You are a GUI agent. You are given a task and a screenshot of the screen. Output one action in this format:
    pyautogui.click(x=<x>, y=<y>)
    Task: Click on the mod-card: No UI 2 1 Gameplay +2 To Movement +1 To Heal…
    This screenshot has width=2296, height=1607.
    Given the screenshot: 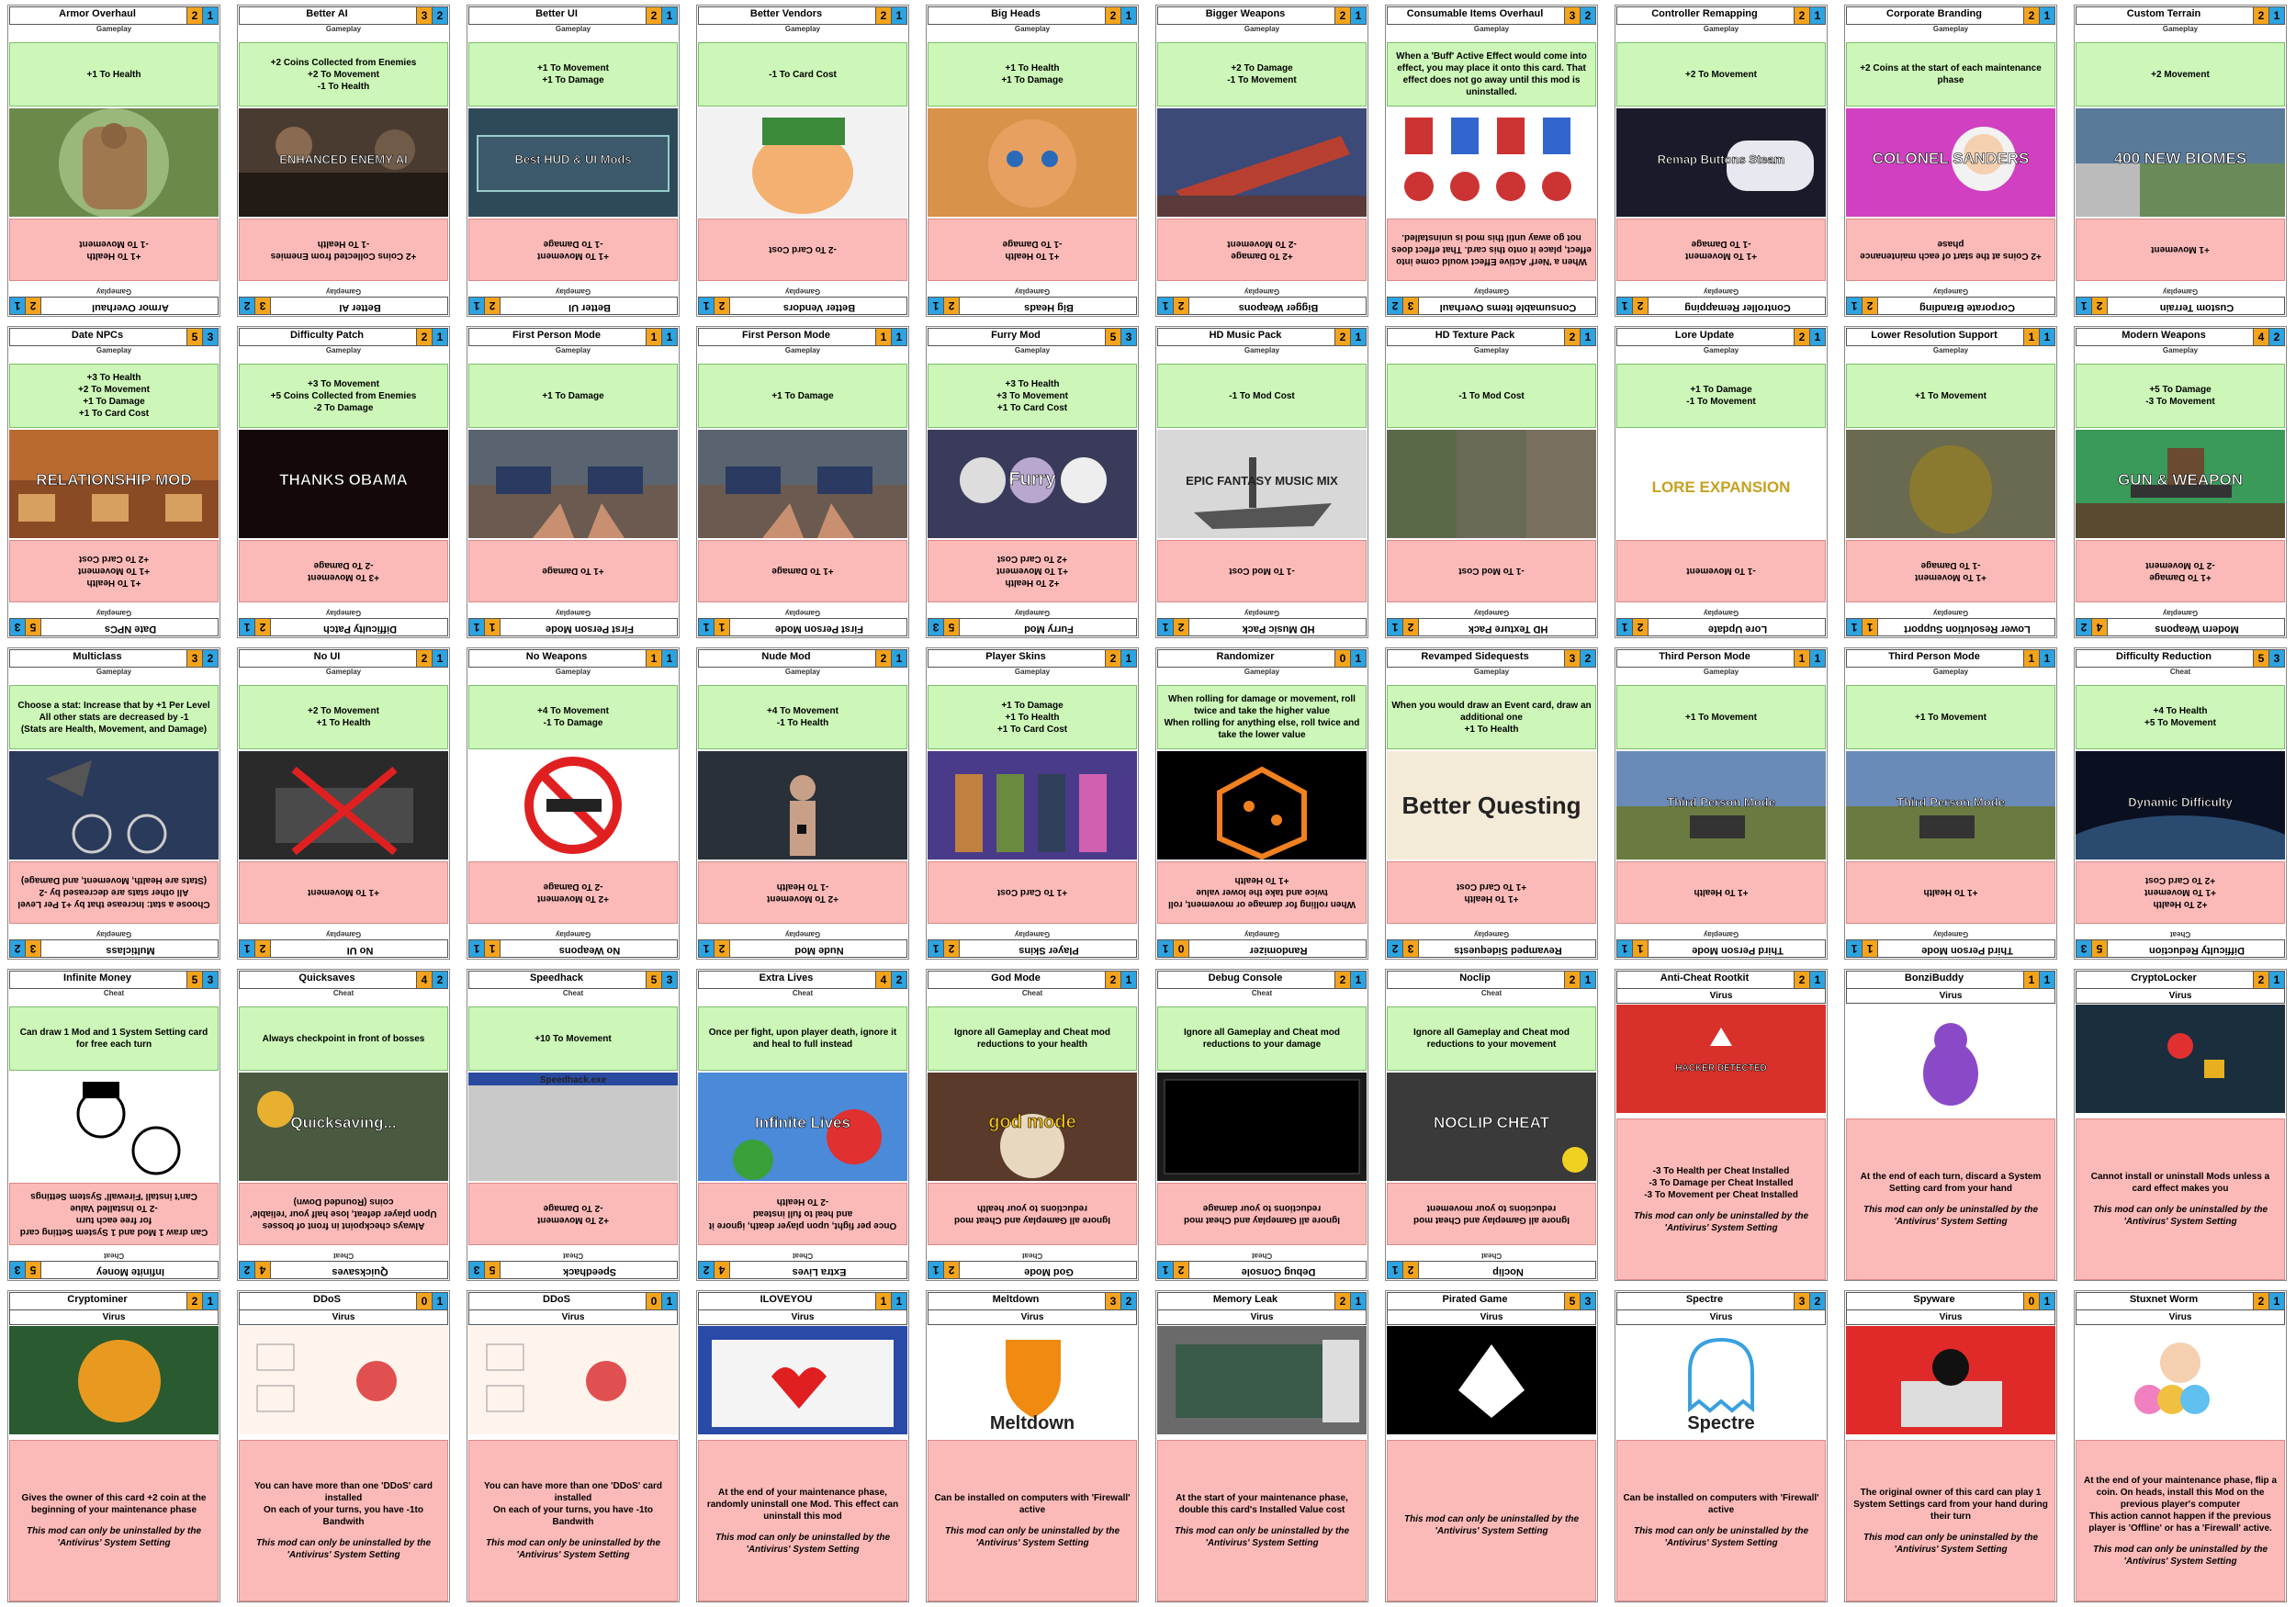 What is the action you would take?
    pyautogui.click(x=343, y=803)
    